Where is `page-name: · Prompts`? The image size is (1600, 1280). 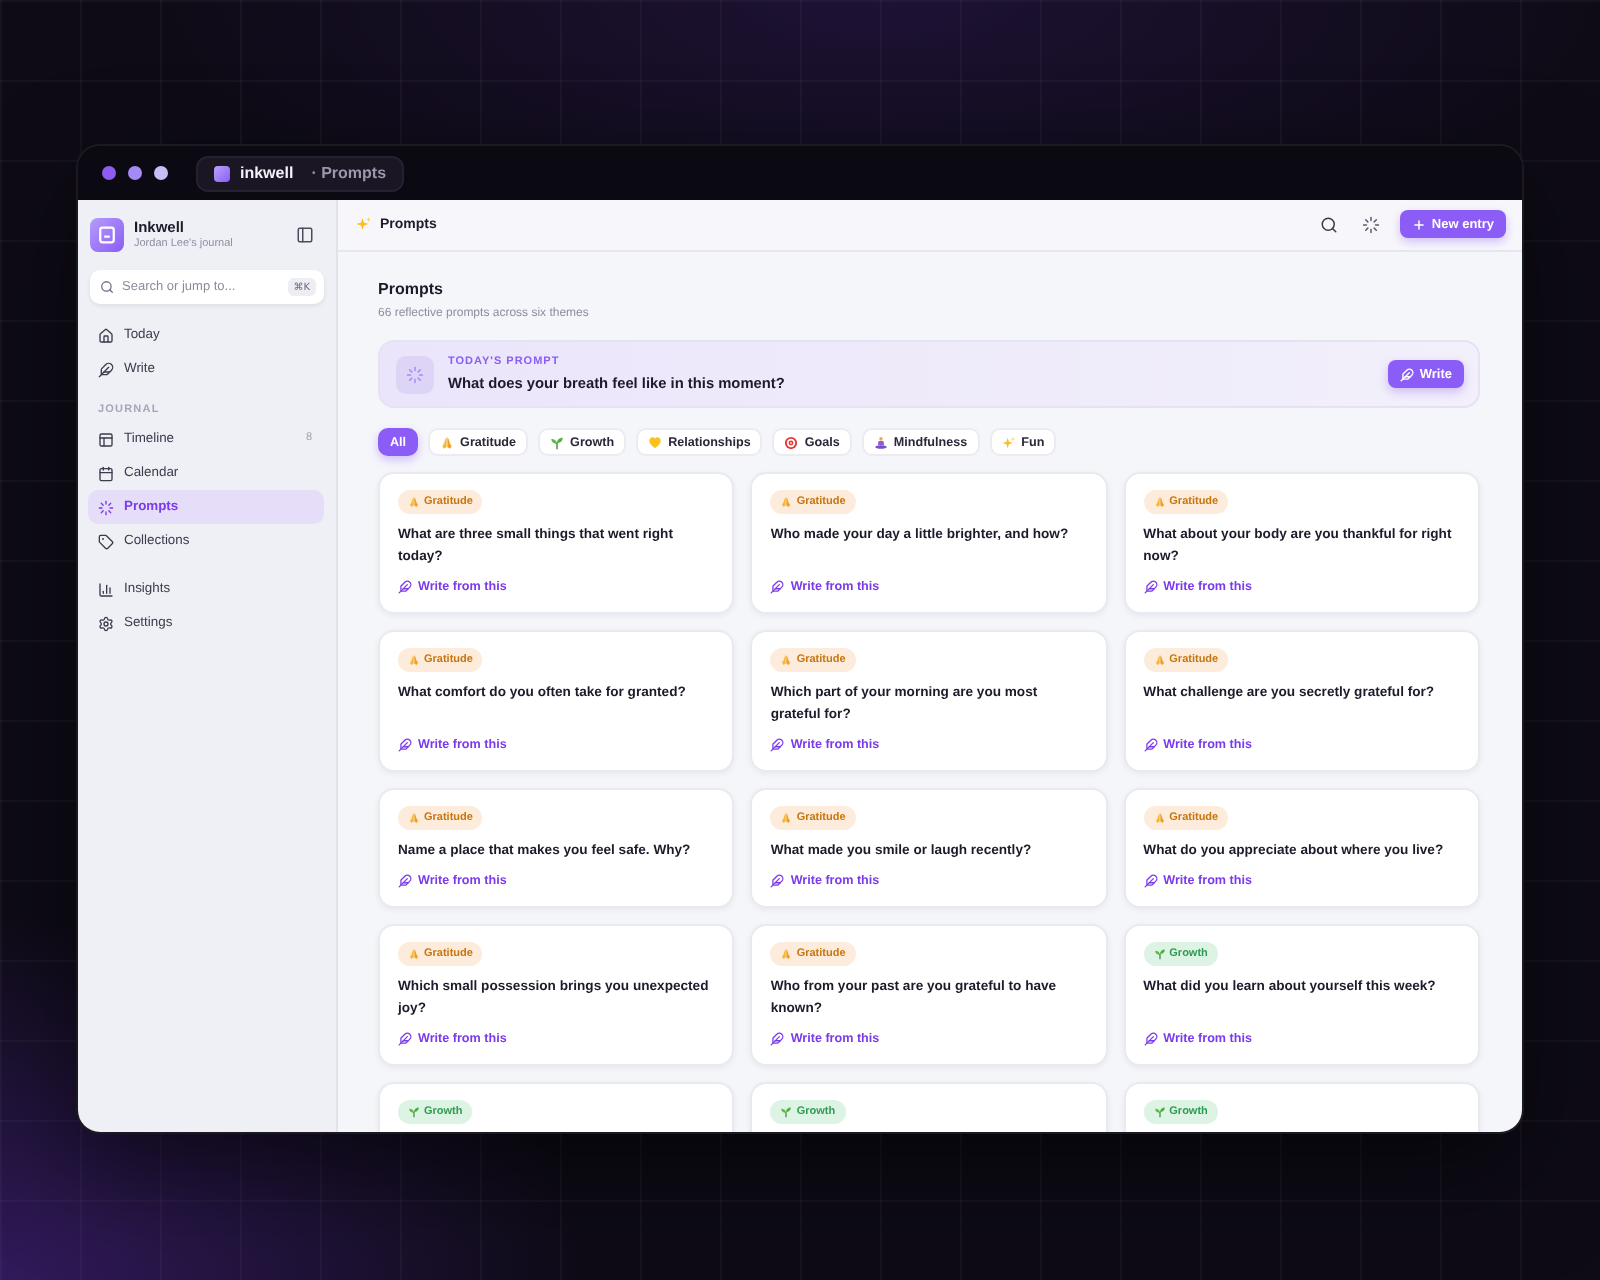
page-name: · Prompts is located at coordinates (349, 173).